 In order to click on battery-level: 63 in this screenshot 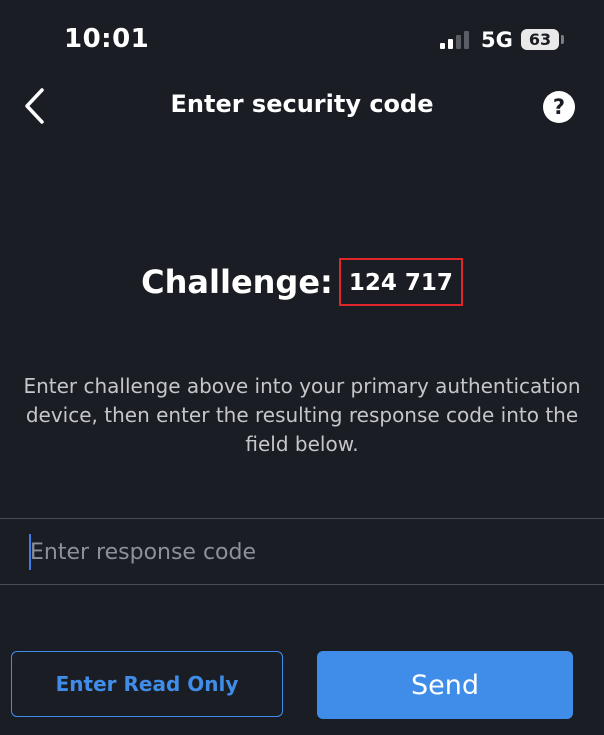, I will do `click(540, 39)`.